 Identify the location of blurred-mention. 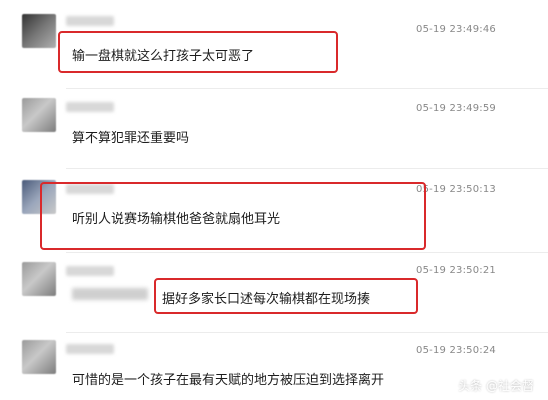
(110, 294).